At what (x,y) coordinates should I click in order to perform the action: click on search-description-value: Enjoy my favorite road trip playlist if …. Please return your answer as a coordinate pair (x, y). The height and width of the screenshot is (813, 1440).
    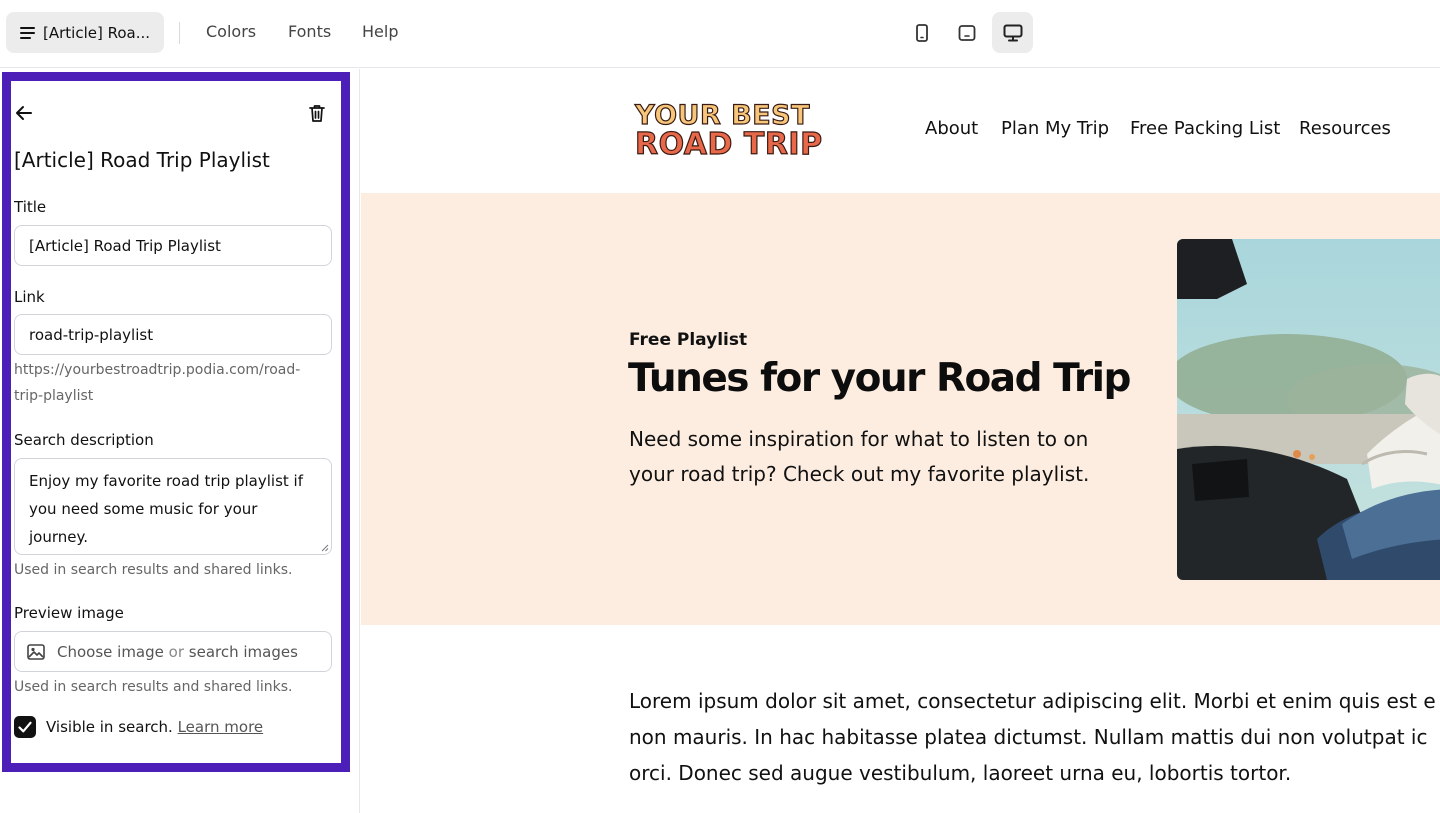
    Looking at the image, I should click on (166, 509).